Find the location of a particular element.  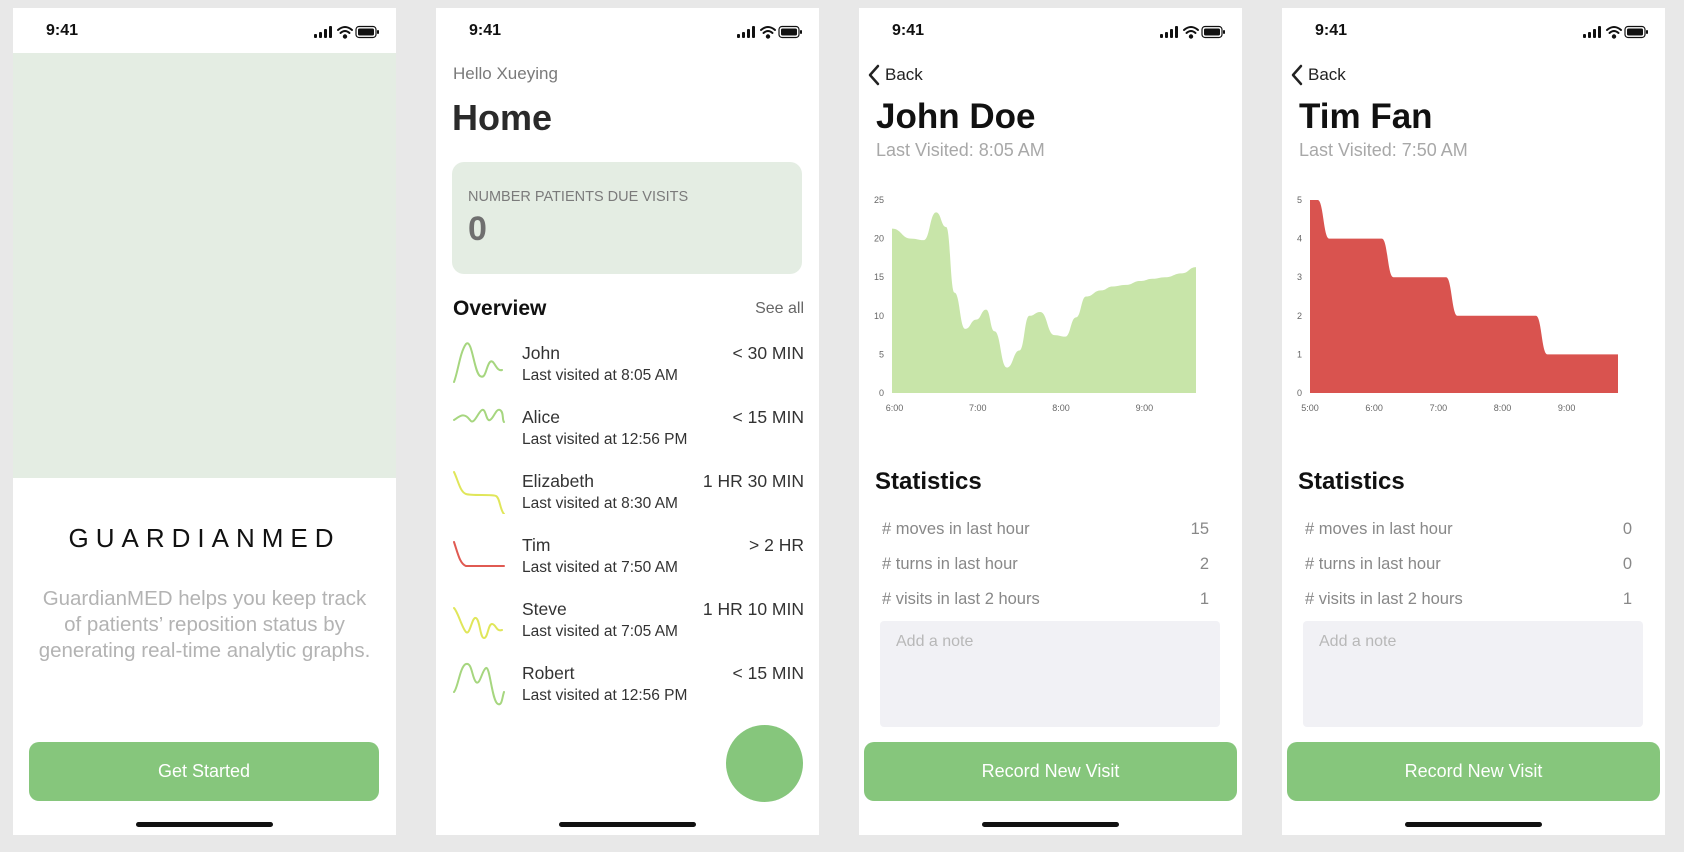

page-title: Home is located at coordinates (502, 117).